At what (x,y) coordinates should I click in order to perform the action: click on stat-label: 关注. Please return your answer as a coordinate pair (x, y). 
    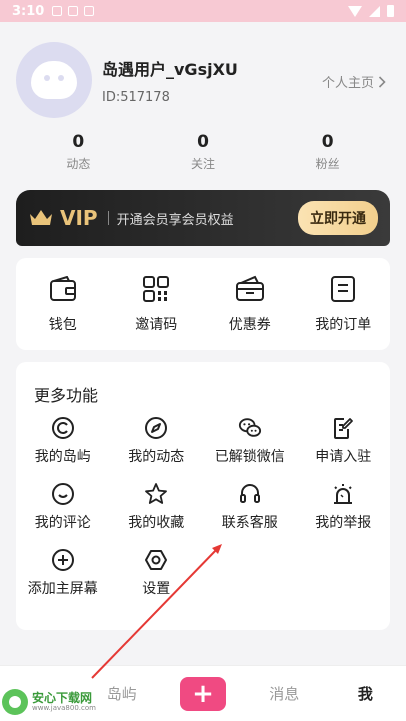
    Looking at the image, I should click on (203, 164).